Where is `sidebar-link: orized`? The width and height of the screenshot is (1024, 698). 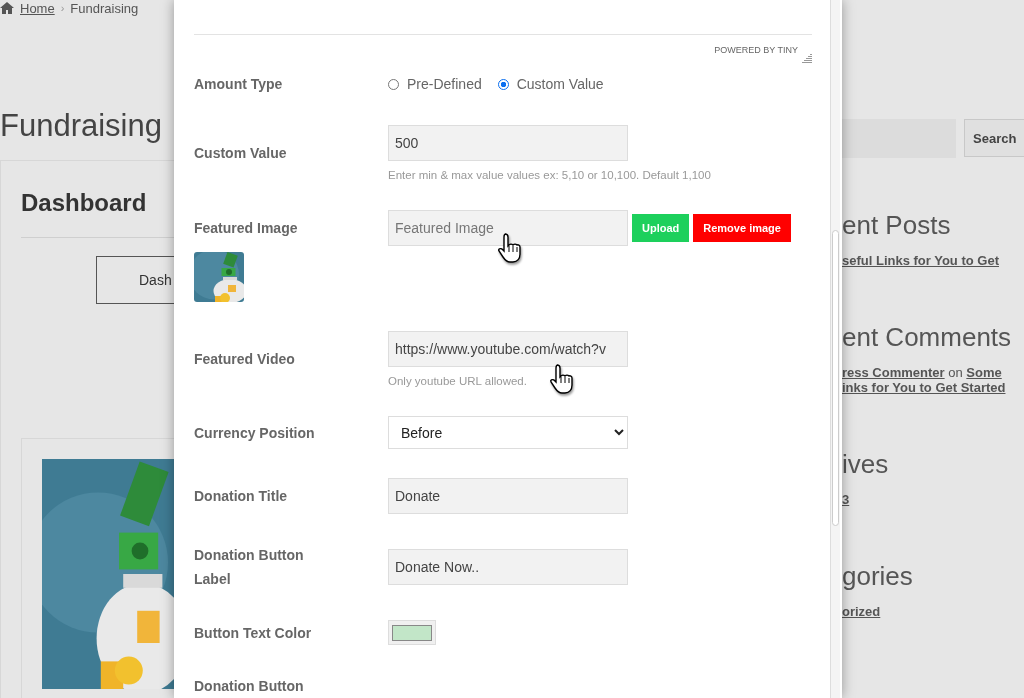 sidebar-link: orized is located at coordinates (861, 611).